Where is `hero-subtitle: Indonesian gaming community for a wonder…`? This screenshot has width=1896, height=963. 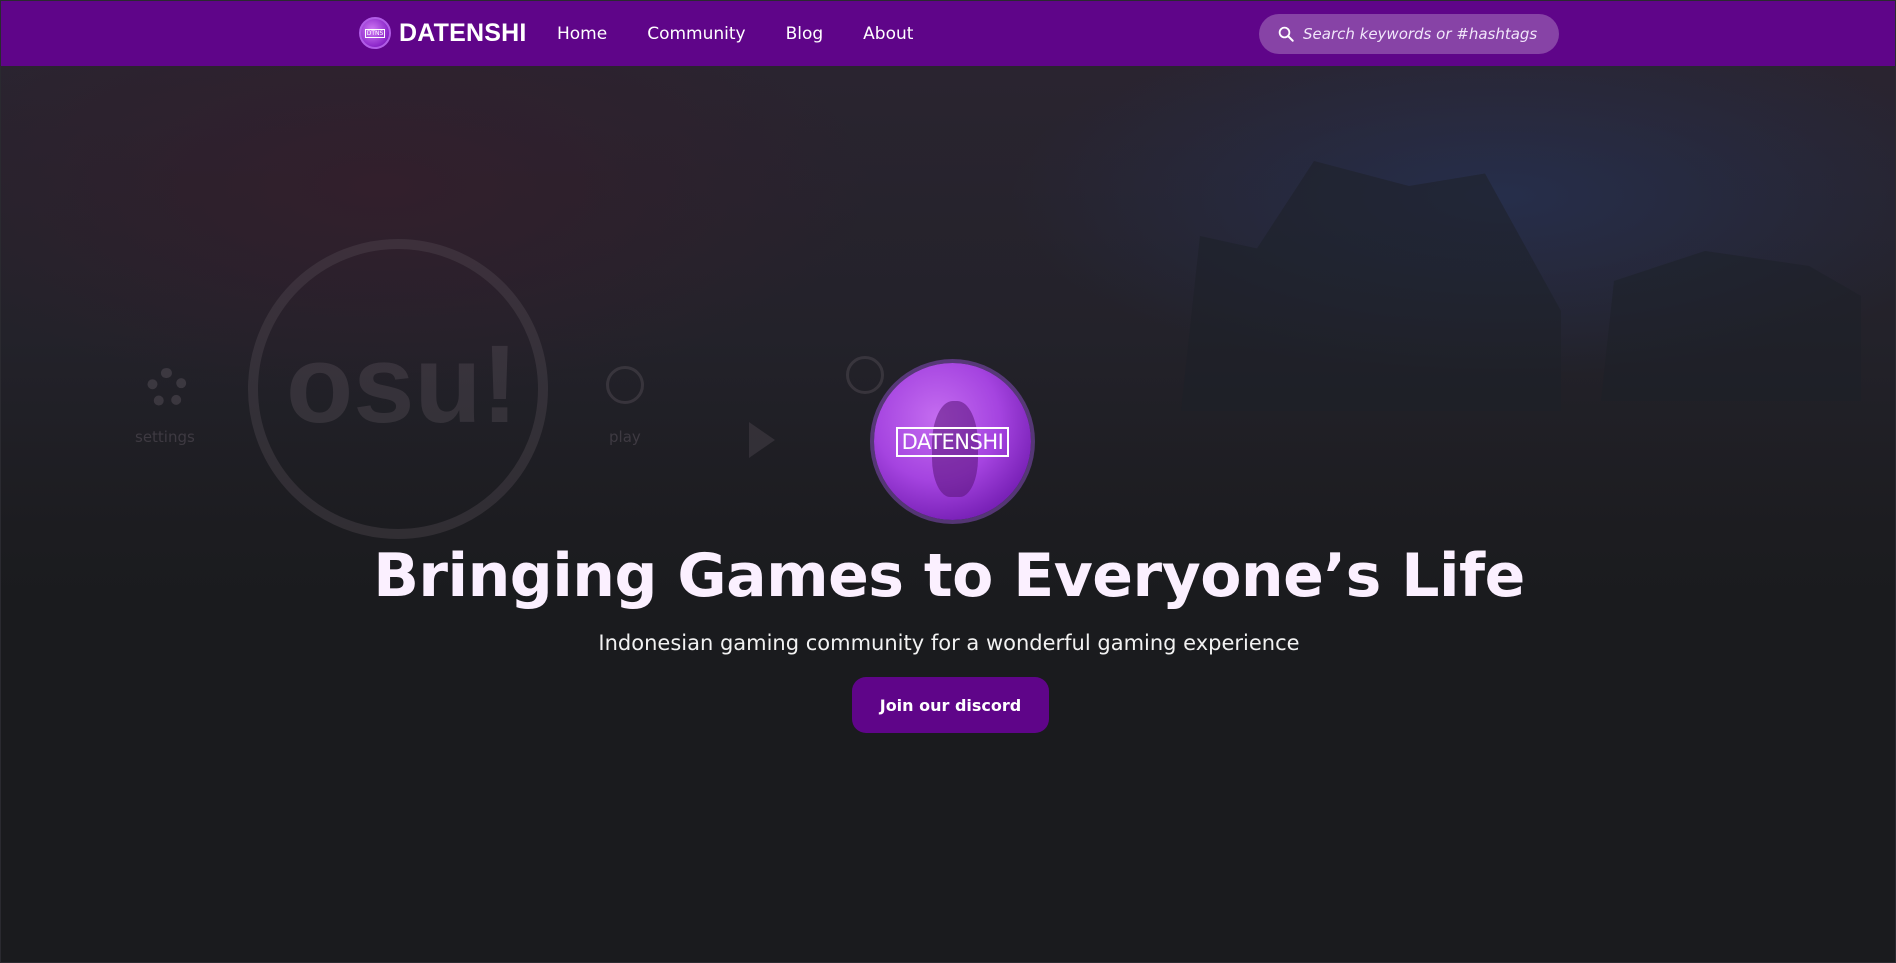 hero-subtitle: Indonesian gaming community for a wonder… is located at coordinates (949, 643).